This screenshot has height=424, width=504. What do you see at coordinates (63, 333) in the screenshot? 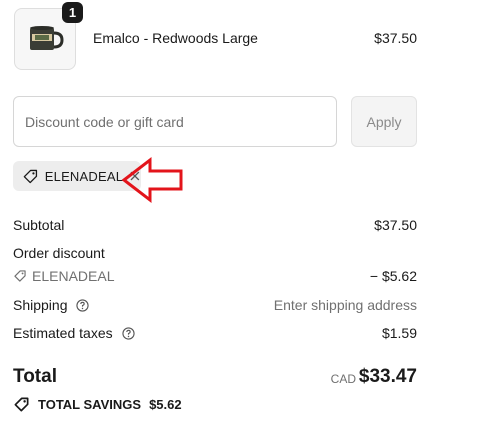
I see `taxes-label: Estimated taxes` at bounding box center [63, 333].